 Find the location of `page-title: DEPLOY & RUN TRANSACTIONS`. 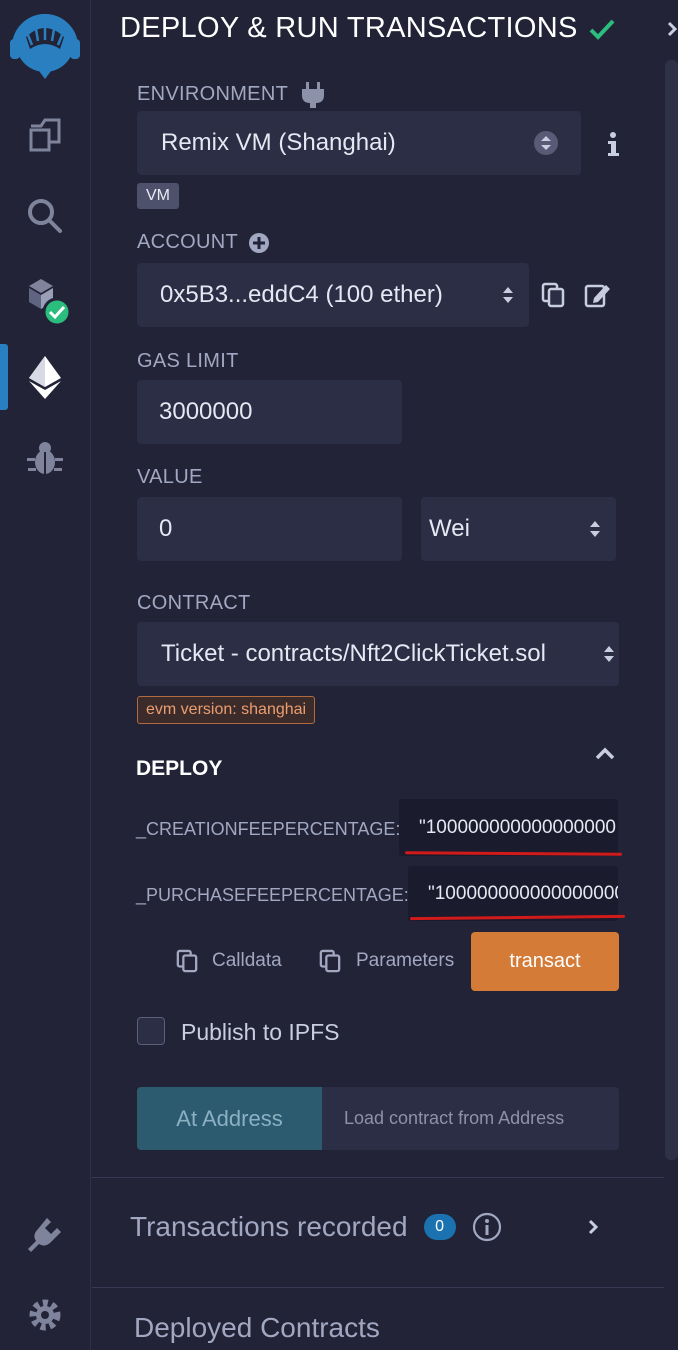

page-title: DEPLOY & RUN TRANSACTIONS is located at coordinates (349, 28).